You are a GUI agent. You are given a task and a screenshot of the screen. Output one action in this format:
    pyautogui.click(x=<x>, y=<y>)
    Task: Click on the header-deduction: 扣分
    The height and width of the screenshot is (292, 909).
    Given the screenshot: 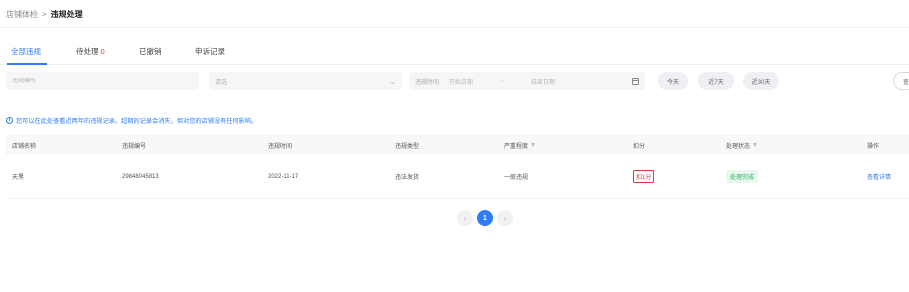 What is the action you would take?
    pyautogui.click(x=639, y=146)
    